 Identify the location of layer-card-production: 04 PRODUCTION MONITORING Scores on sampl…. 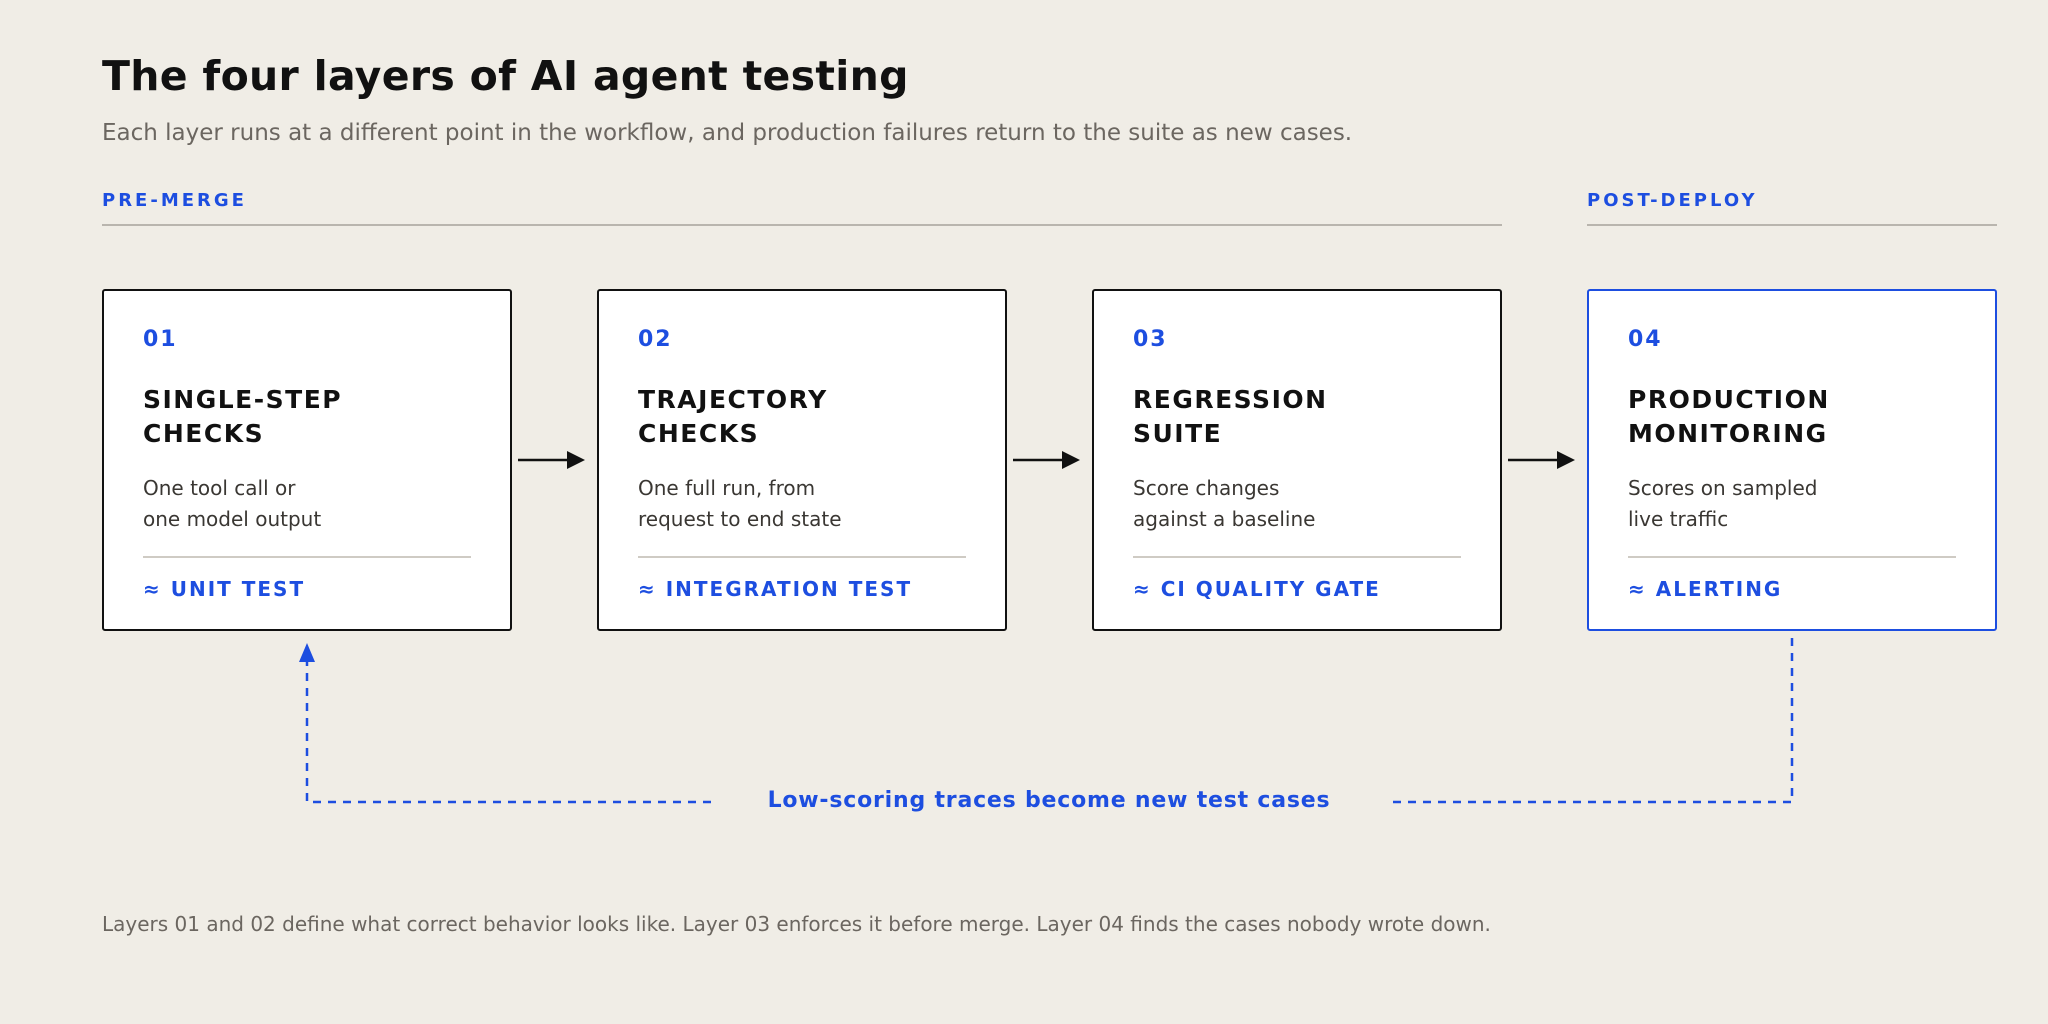
(1792, 460).